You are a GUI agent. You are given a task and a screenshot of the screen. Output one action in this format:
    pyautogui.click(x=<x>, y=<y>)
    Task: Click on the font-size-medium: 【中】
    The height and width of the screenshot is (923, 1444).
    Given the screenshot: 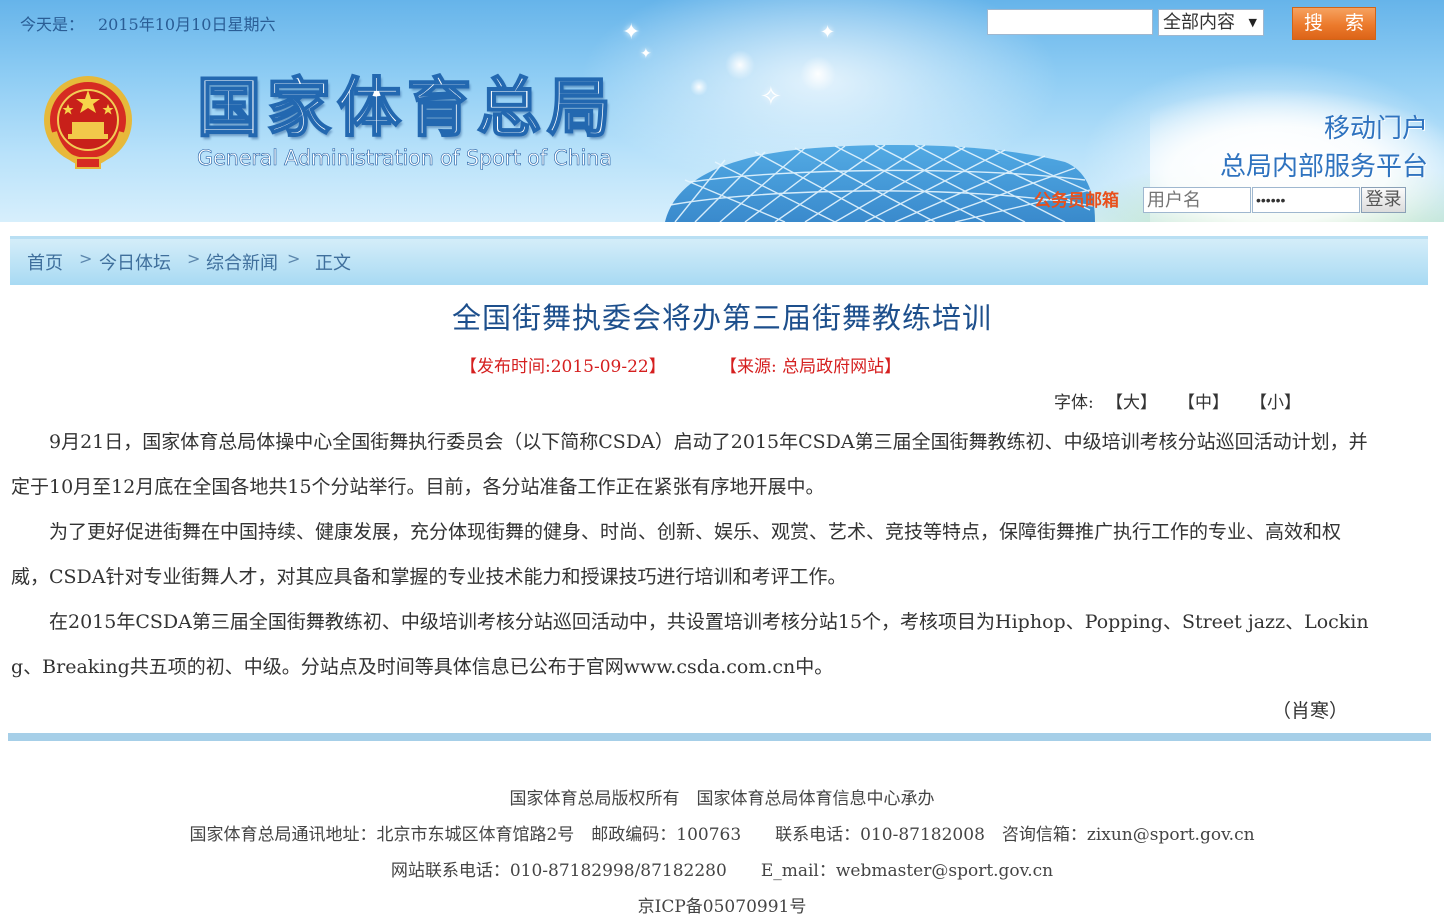 What is the action you would take?
    pyautogui.click(x=1203, y=400)
    